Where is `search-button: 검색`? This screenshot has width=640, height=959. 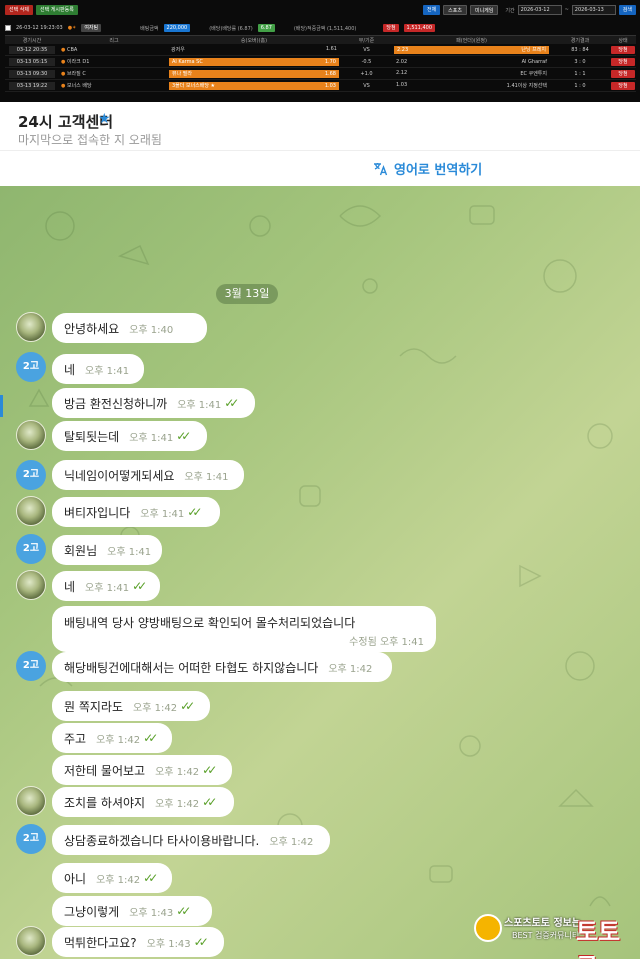 search-button: 검색 is located at coordinates (627, 10).